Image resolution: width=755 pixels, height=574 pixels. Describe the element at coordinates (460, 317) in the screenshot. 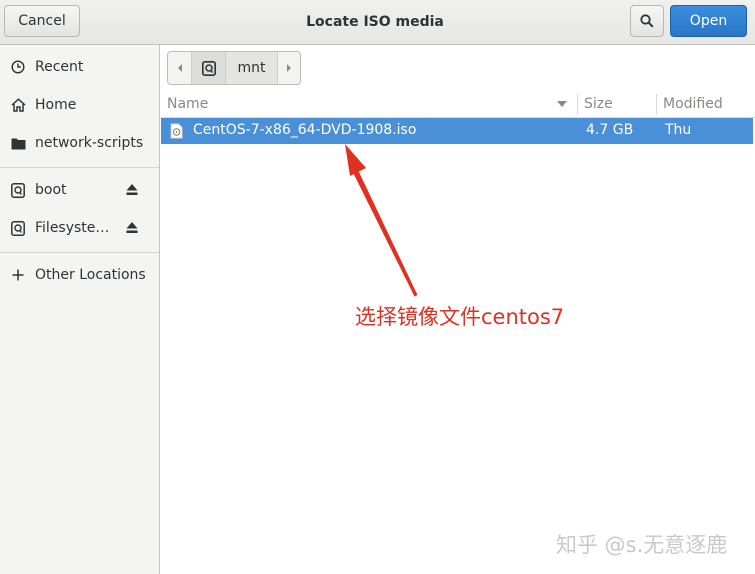

I see `annotation-text: 选择镜像文件centos7` at that location.